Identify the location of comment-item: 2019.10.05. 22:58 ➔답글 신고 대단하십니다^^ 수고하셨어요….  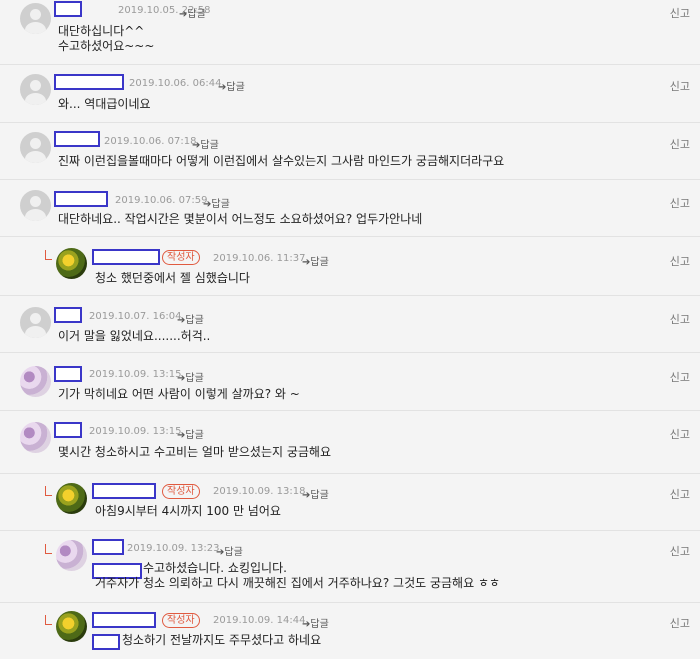
(350, 32).